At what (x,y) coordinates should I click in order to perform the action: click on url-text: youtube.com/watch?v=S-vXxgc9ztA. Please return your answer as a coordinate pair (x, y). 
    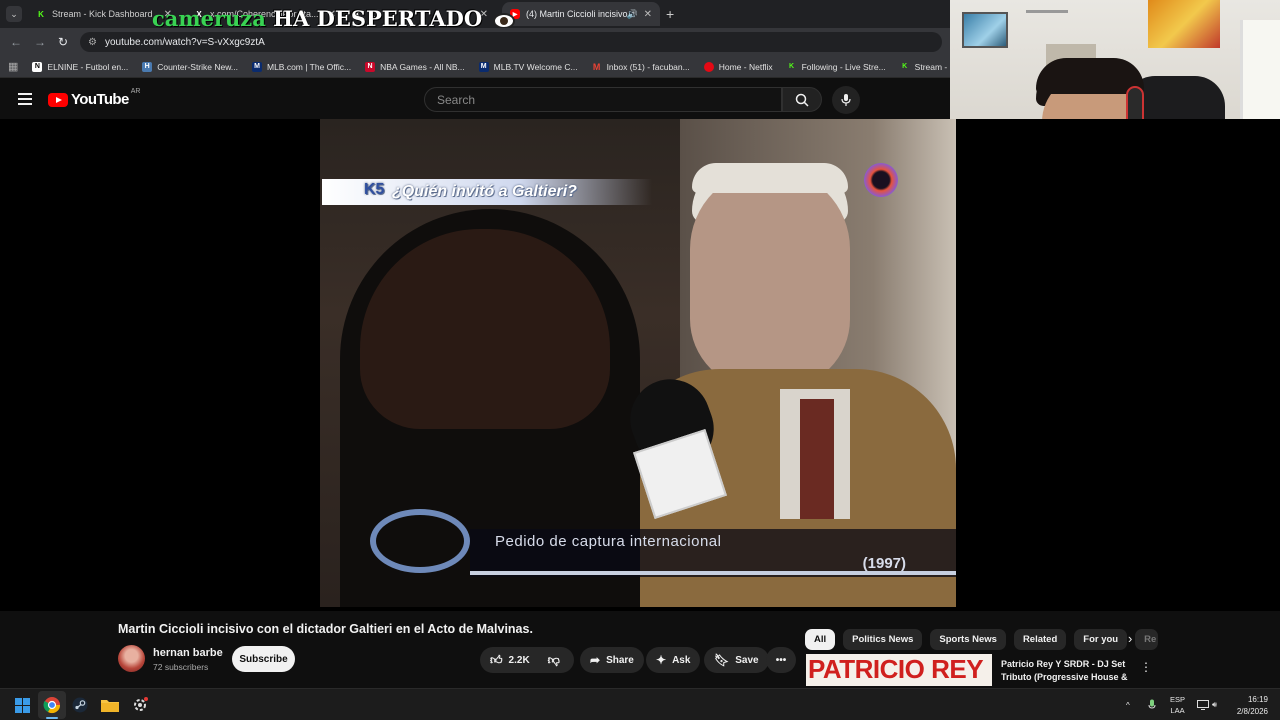
    Looking at the image, I should click on (184, 42).